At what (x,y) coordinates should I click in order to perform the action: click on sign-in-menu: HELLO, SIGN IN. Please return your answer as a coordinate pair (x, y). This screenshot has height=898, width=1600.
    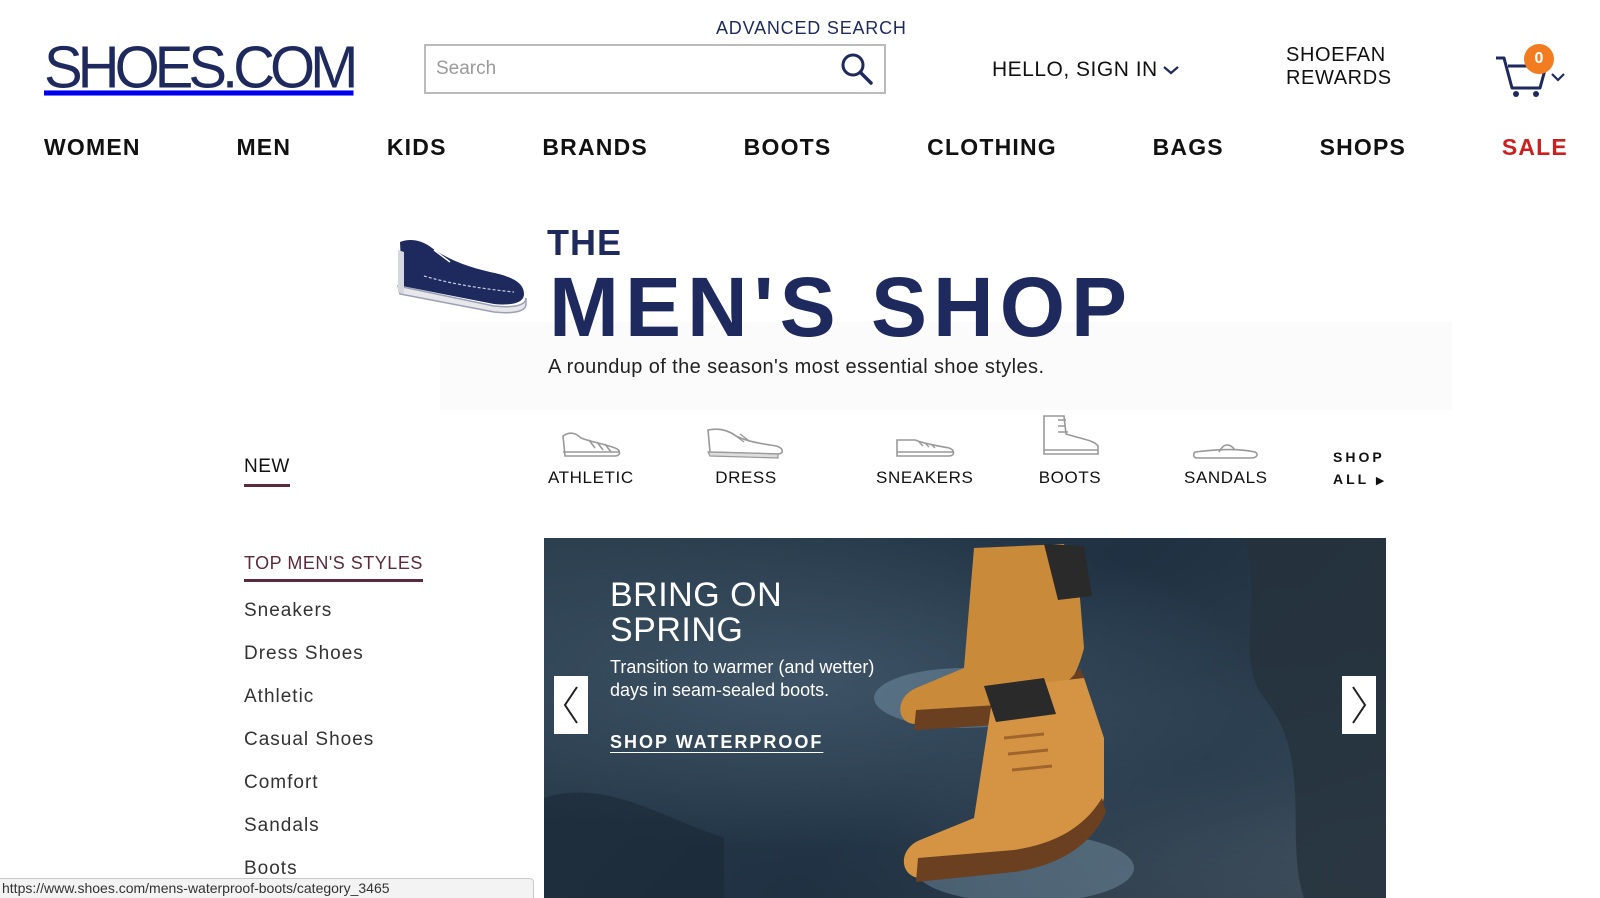
    Looking at the image, I should click on (1086, 70).